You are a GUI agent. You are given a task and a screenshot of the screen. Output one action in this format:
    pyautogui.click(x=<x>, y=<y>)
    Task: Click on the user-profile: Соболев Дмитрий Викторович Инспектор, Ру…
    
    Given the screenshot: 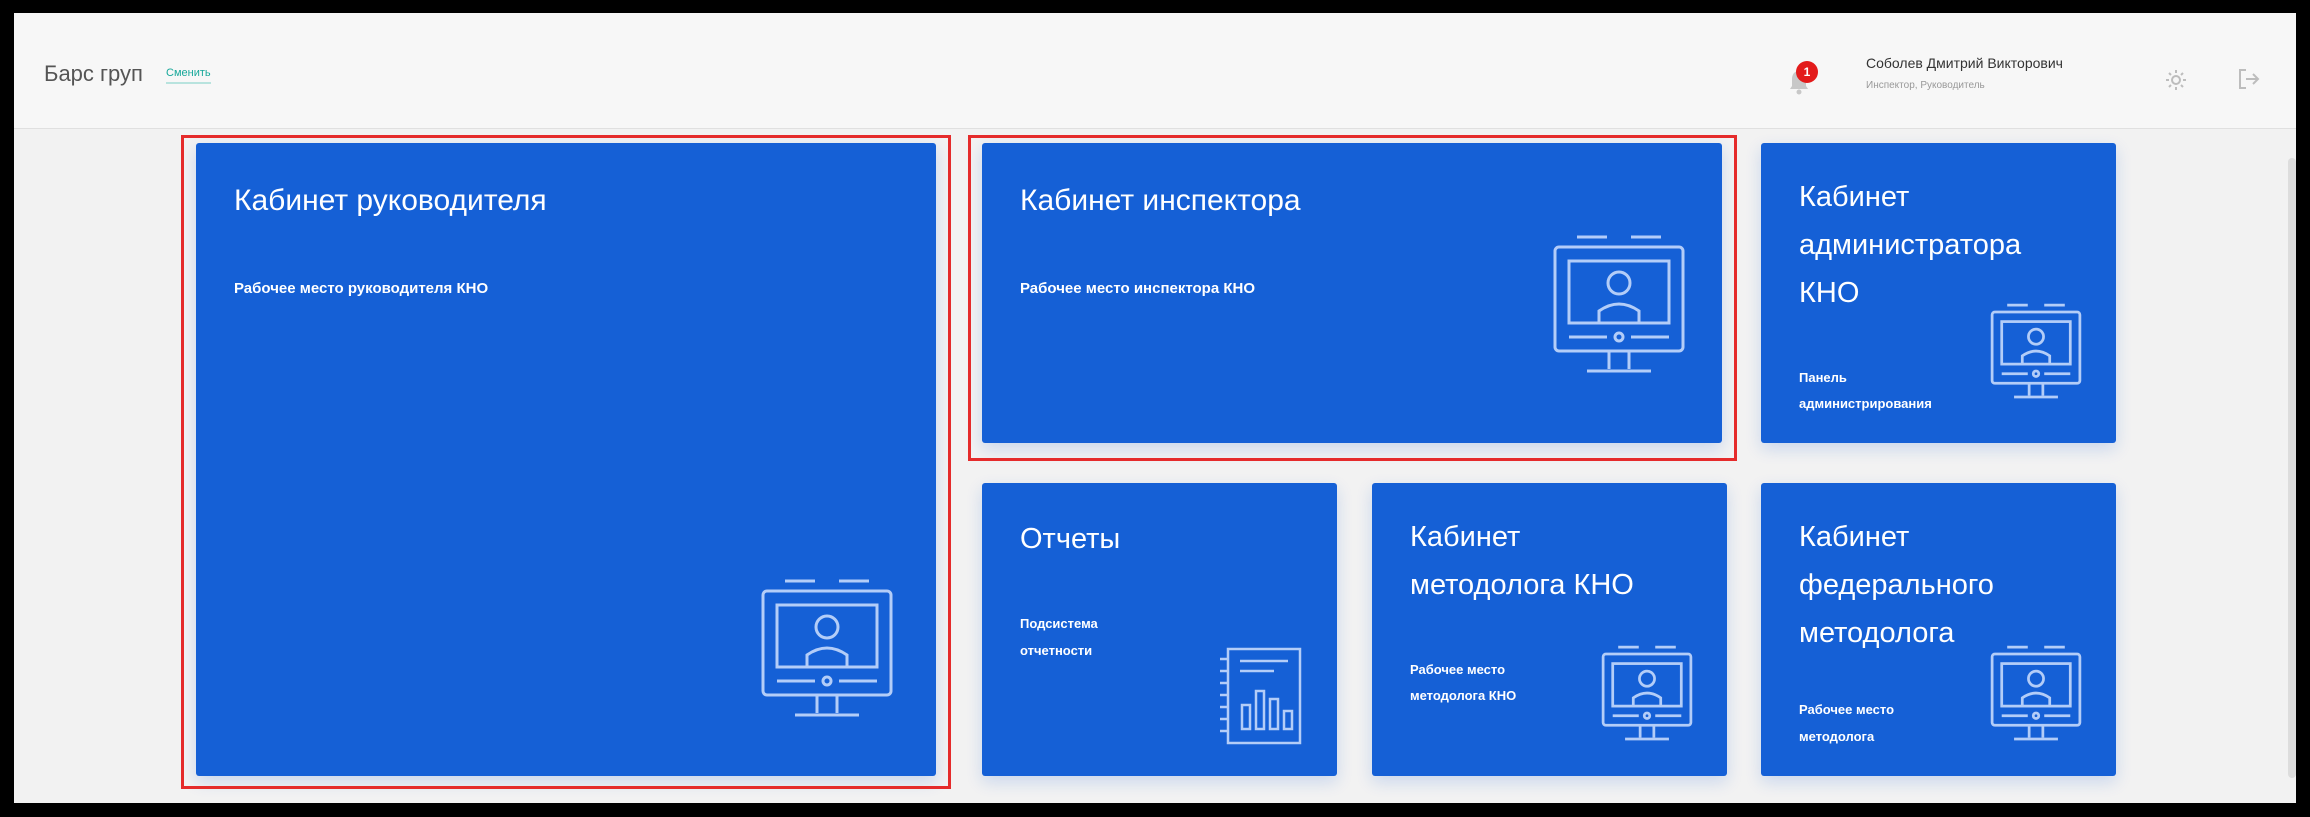 What is the action you would take?
    pyautogui.click(x=1964, y=73)
    